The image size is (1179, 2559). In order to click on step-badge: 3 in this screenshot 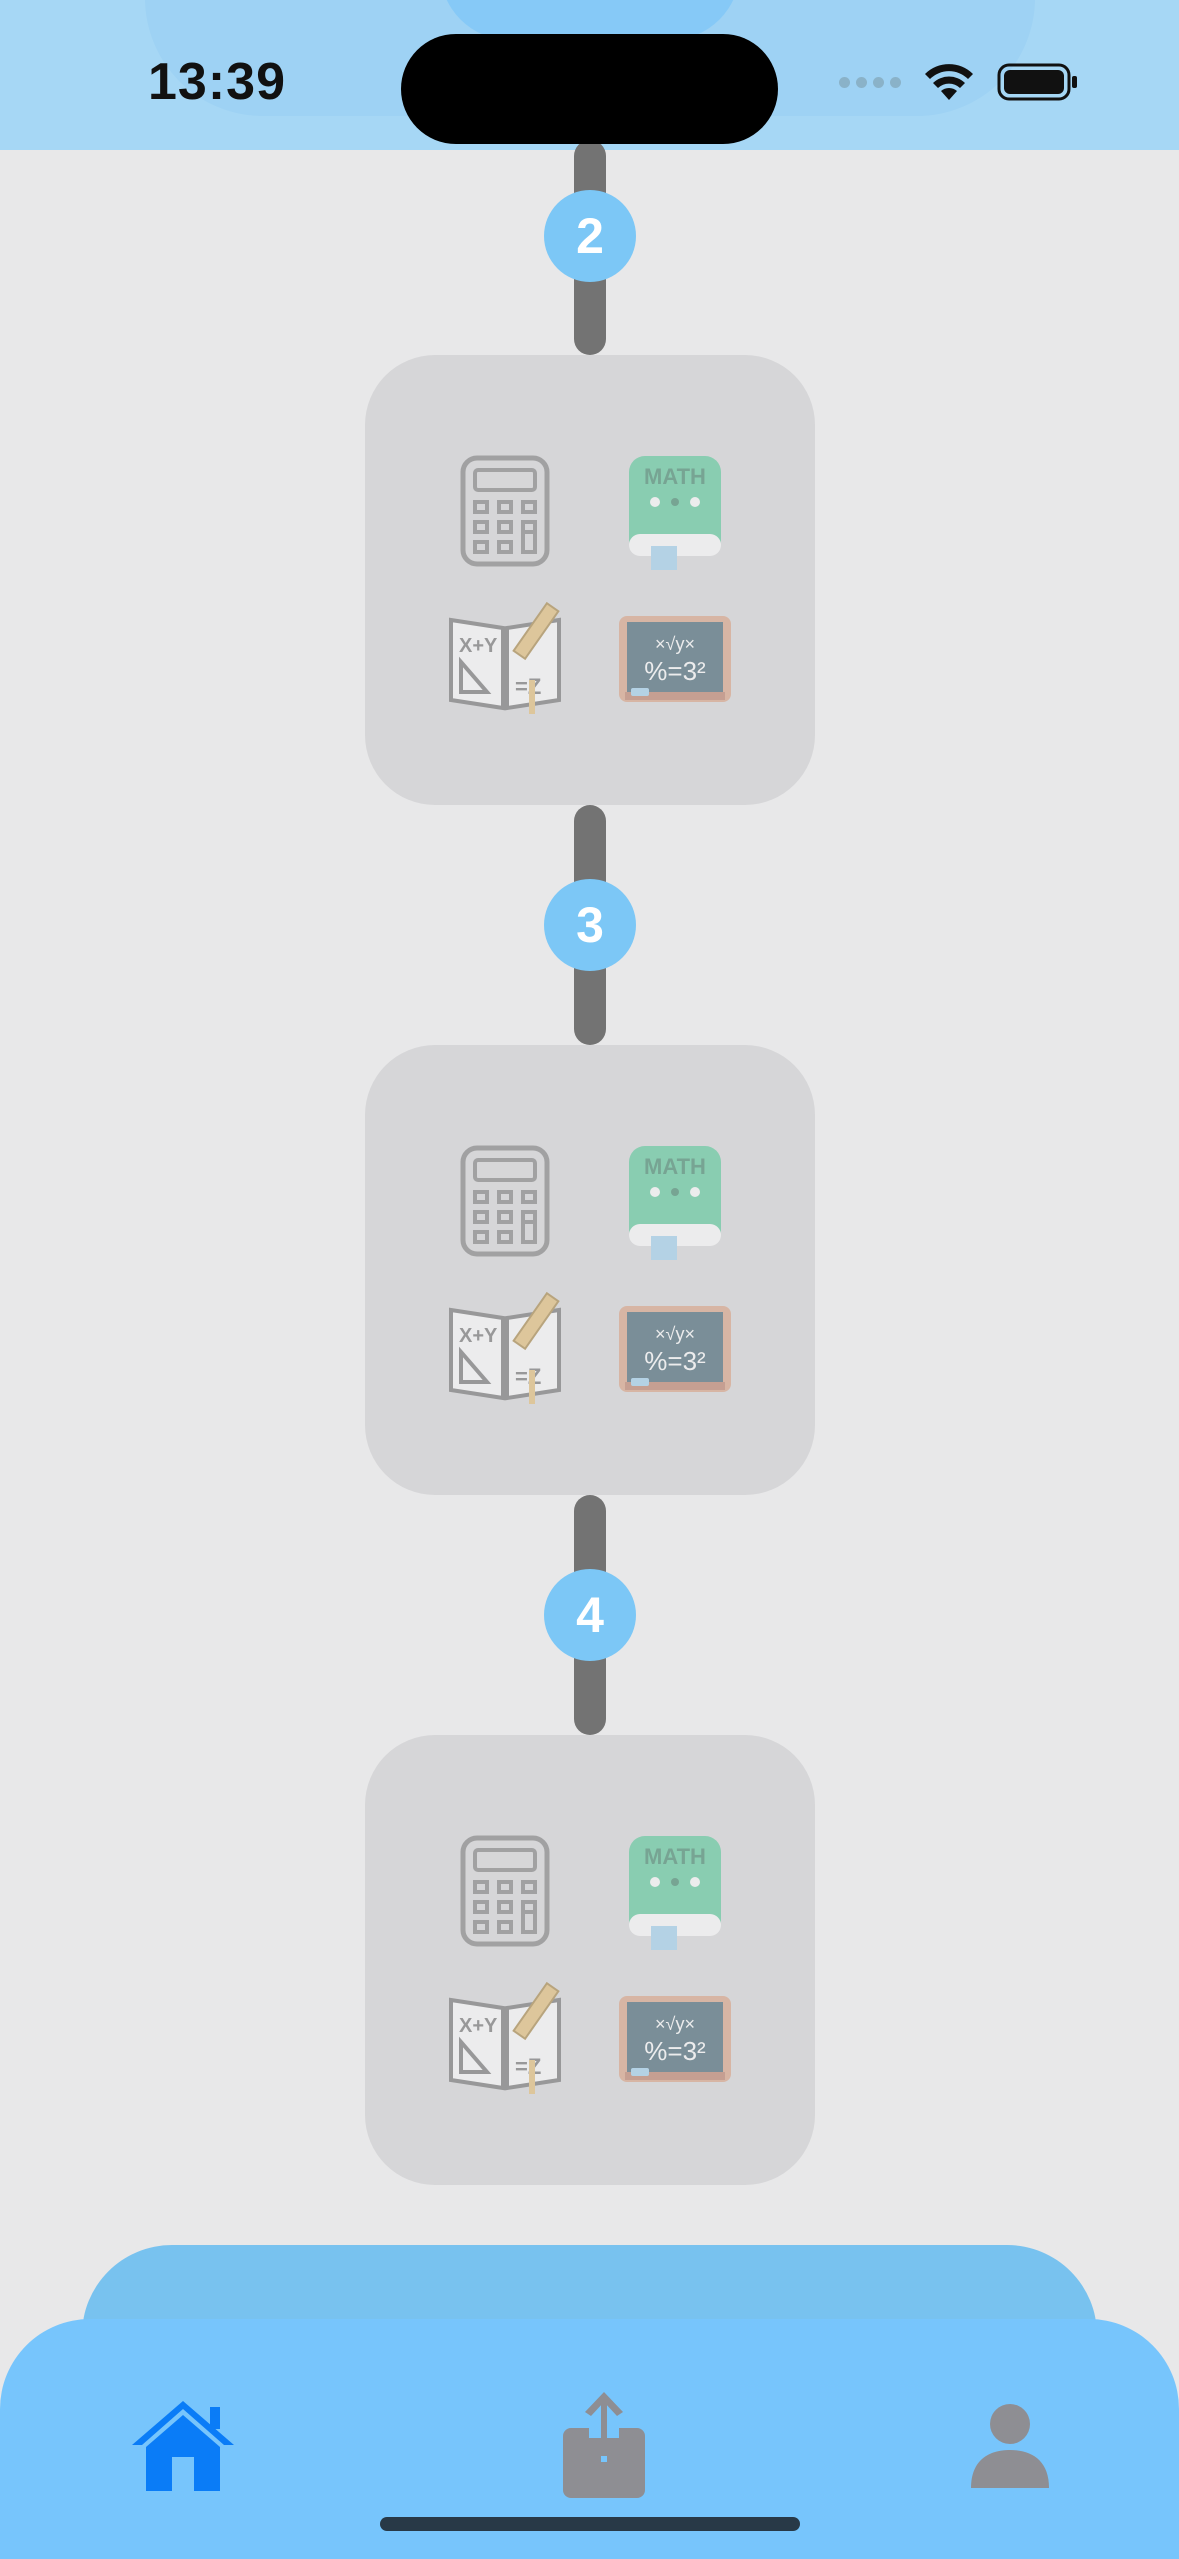, I will do `click(590, 925)`.